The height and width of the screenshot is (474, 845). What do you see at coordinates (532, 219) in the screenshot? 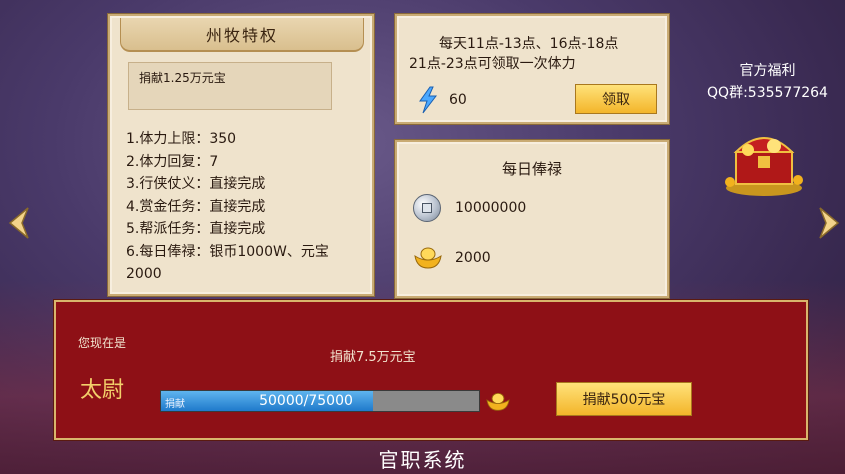
I see `salary-card: 每日俸禄 10000000 2000` at bounding box center [532, 219].